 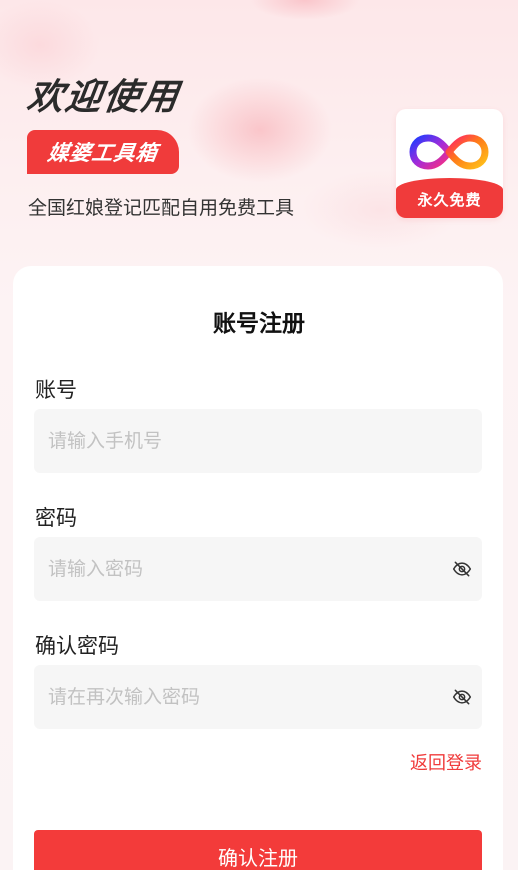 I want to click on password-label: 密码, so click(x=56, y=518).